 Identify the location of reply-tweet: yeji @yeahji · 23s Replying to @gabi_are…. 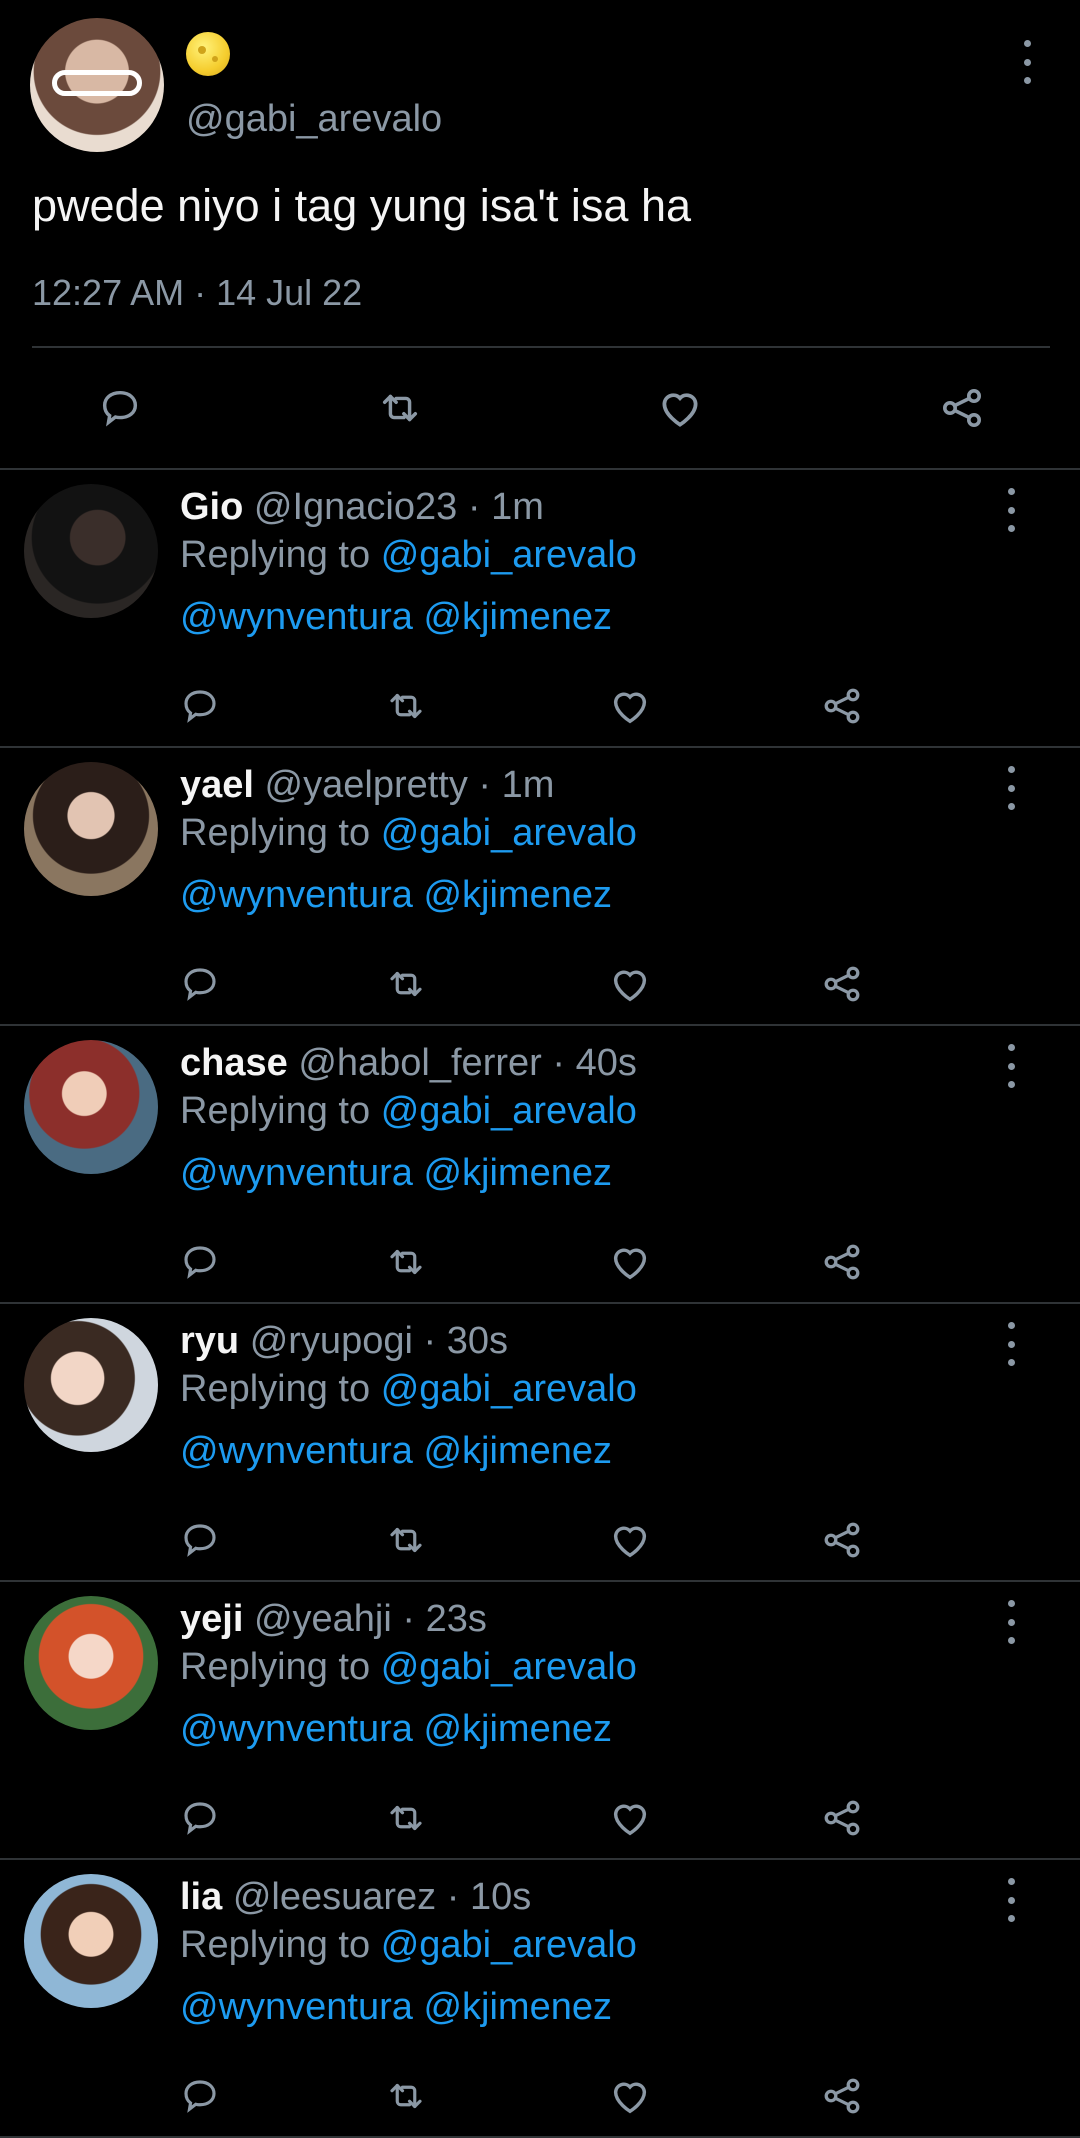
(540, 1721).